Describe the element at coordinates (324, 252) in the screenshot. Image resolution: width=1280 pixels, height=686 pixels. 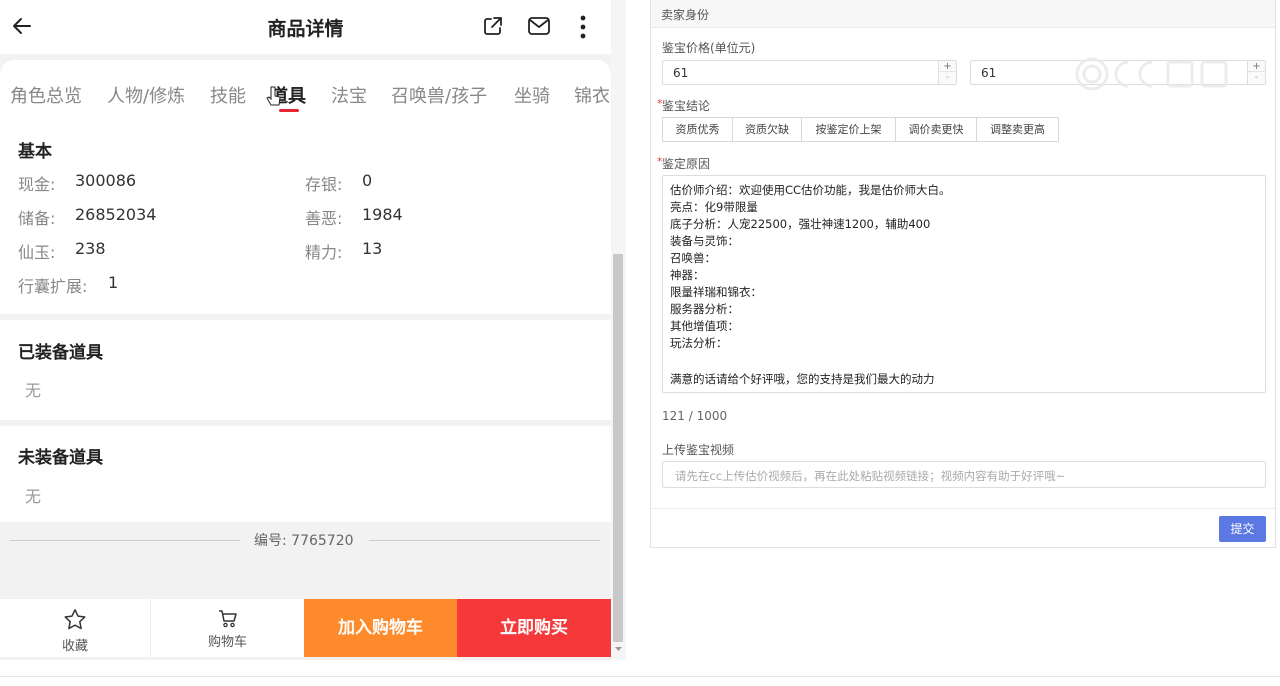
I see `energy-label: 精力:` at that location.